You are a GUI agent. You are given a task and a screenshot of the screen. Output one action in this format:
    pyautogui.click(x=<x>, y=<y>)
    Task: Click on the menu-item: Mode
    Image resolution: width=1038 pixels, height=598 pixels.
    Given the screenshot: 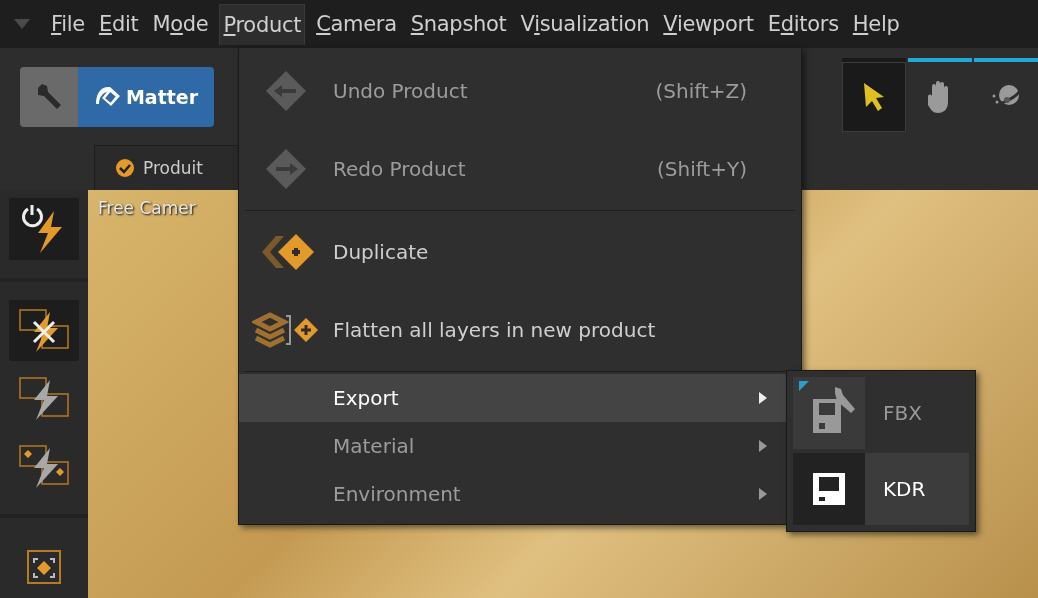 What is the action you would take?
    pyautogui.click(x=180, y=24)
    